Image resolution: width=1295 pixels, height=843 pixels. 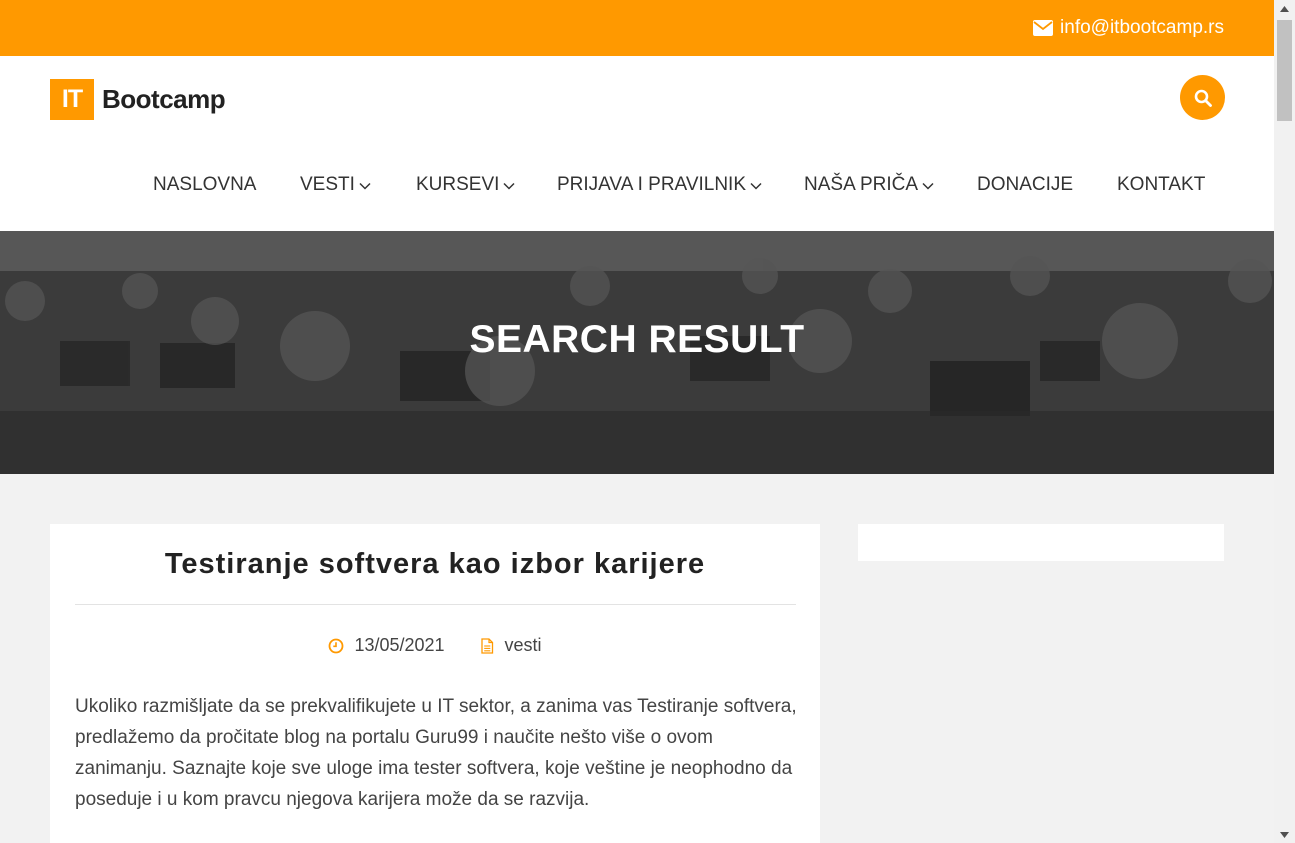 I want to click on site-logo: IT Bootcamp, so click(x=138, y=99).